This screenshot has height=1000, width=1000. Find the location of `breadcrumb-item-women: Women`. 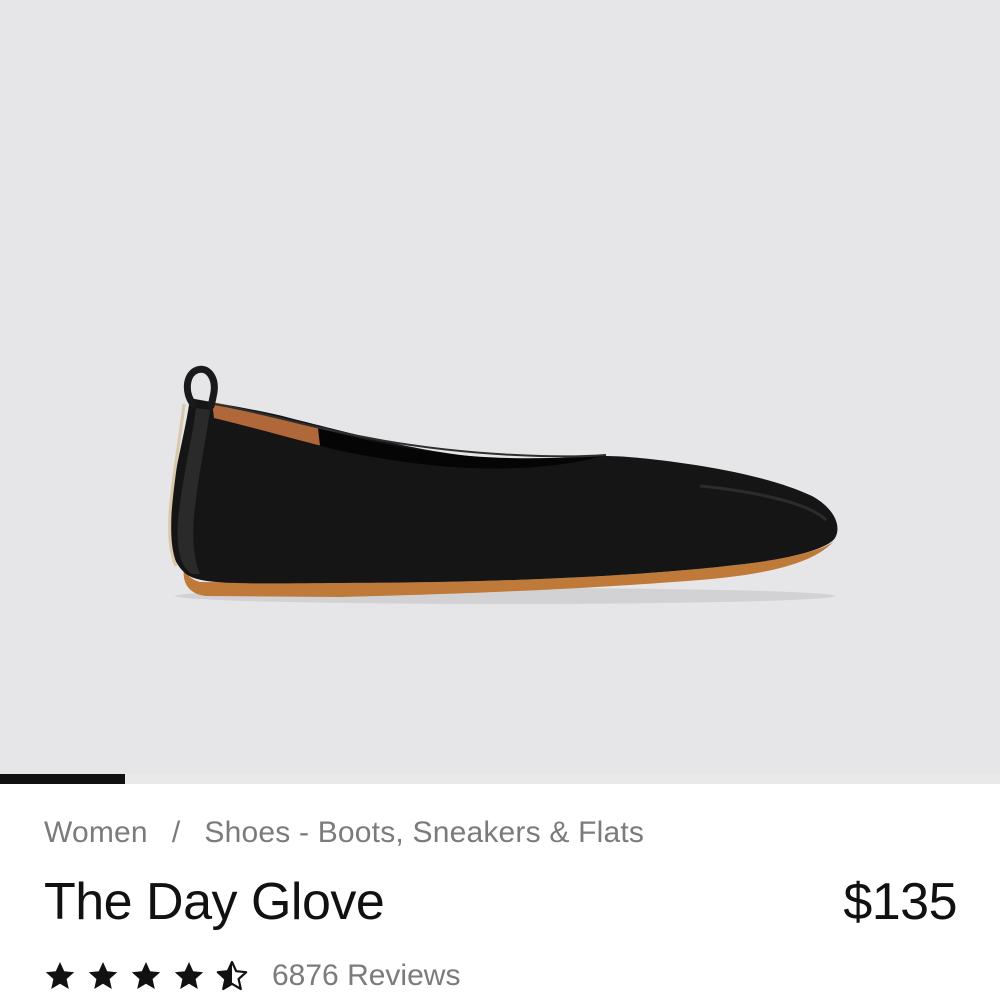

breadcrumb-item-women: Women is located at coordinates (96, 832).